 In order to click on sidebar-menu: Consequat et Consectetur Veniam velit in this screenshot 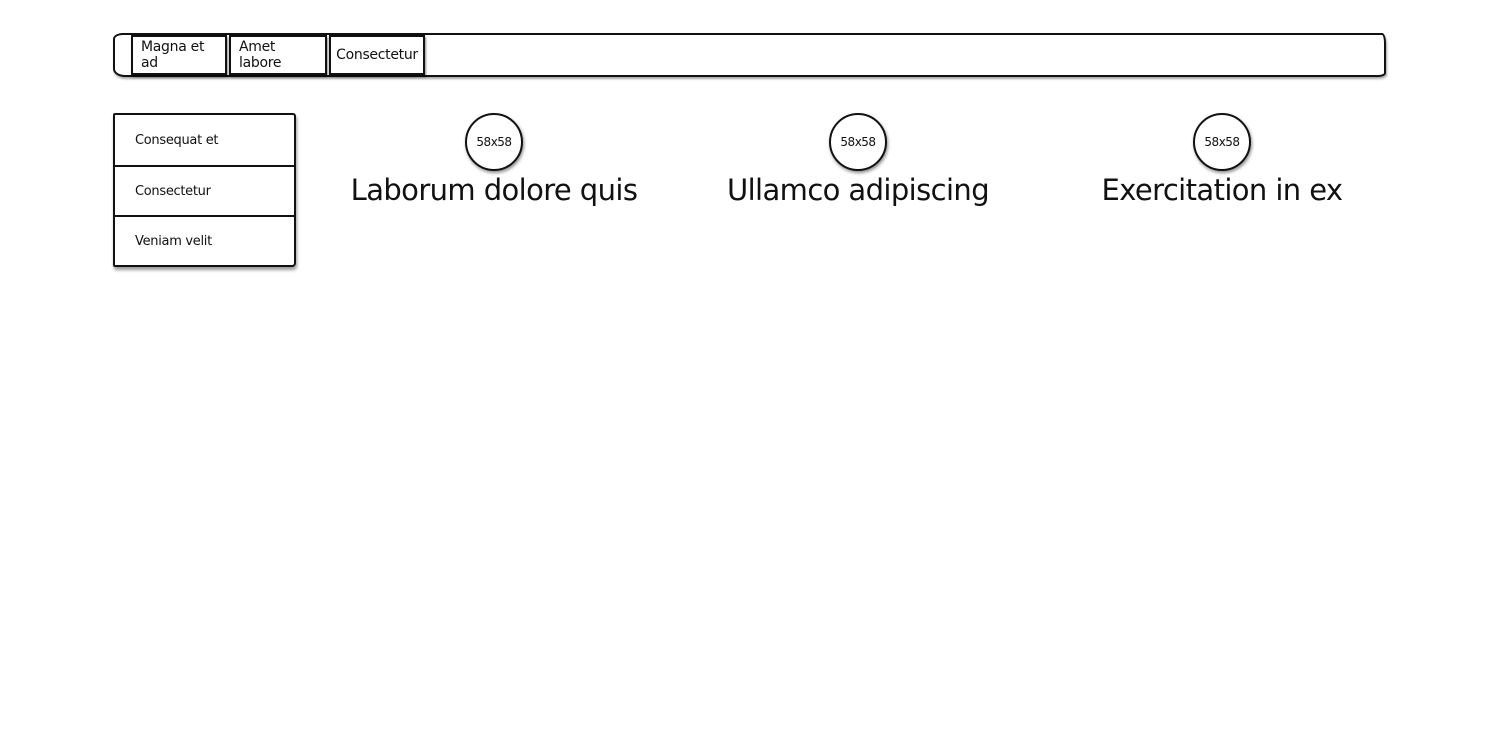, I will do `click(204, 190)`.